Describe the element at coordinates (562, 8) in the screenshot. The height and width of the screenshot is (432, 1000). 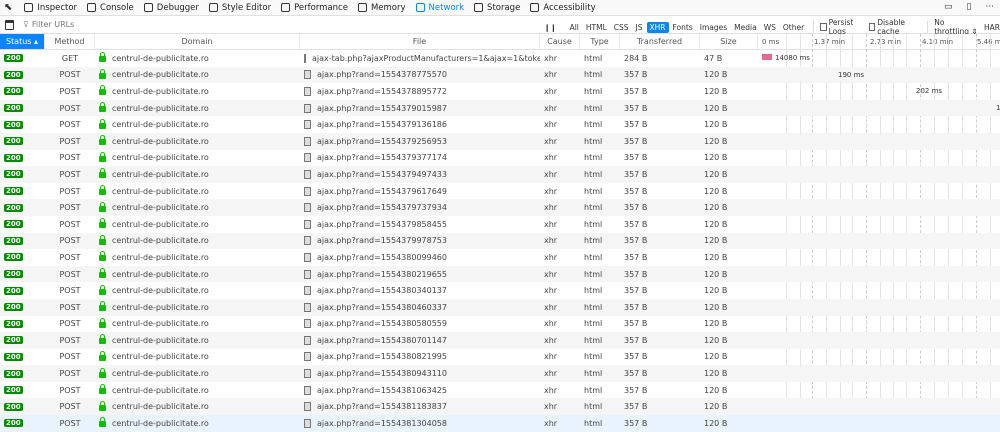
I see `tab-accessibility: Accessibility` at that location.